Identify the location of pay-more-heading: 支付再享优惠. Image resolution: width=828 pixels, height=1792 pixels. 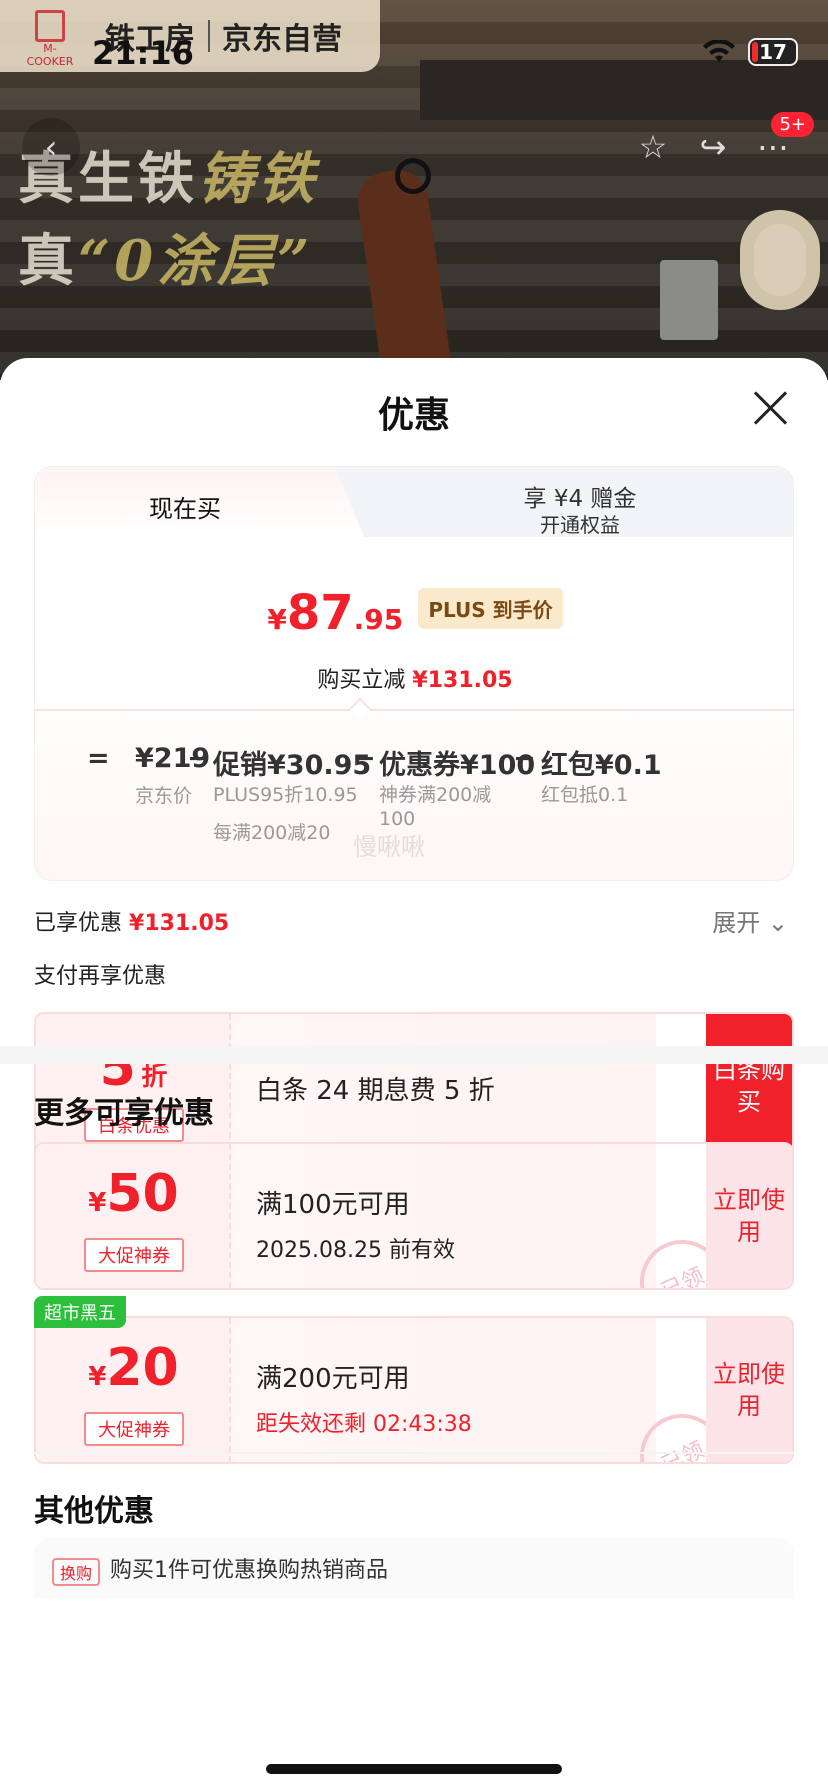
(100, 976).